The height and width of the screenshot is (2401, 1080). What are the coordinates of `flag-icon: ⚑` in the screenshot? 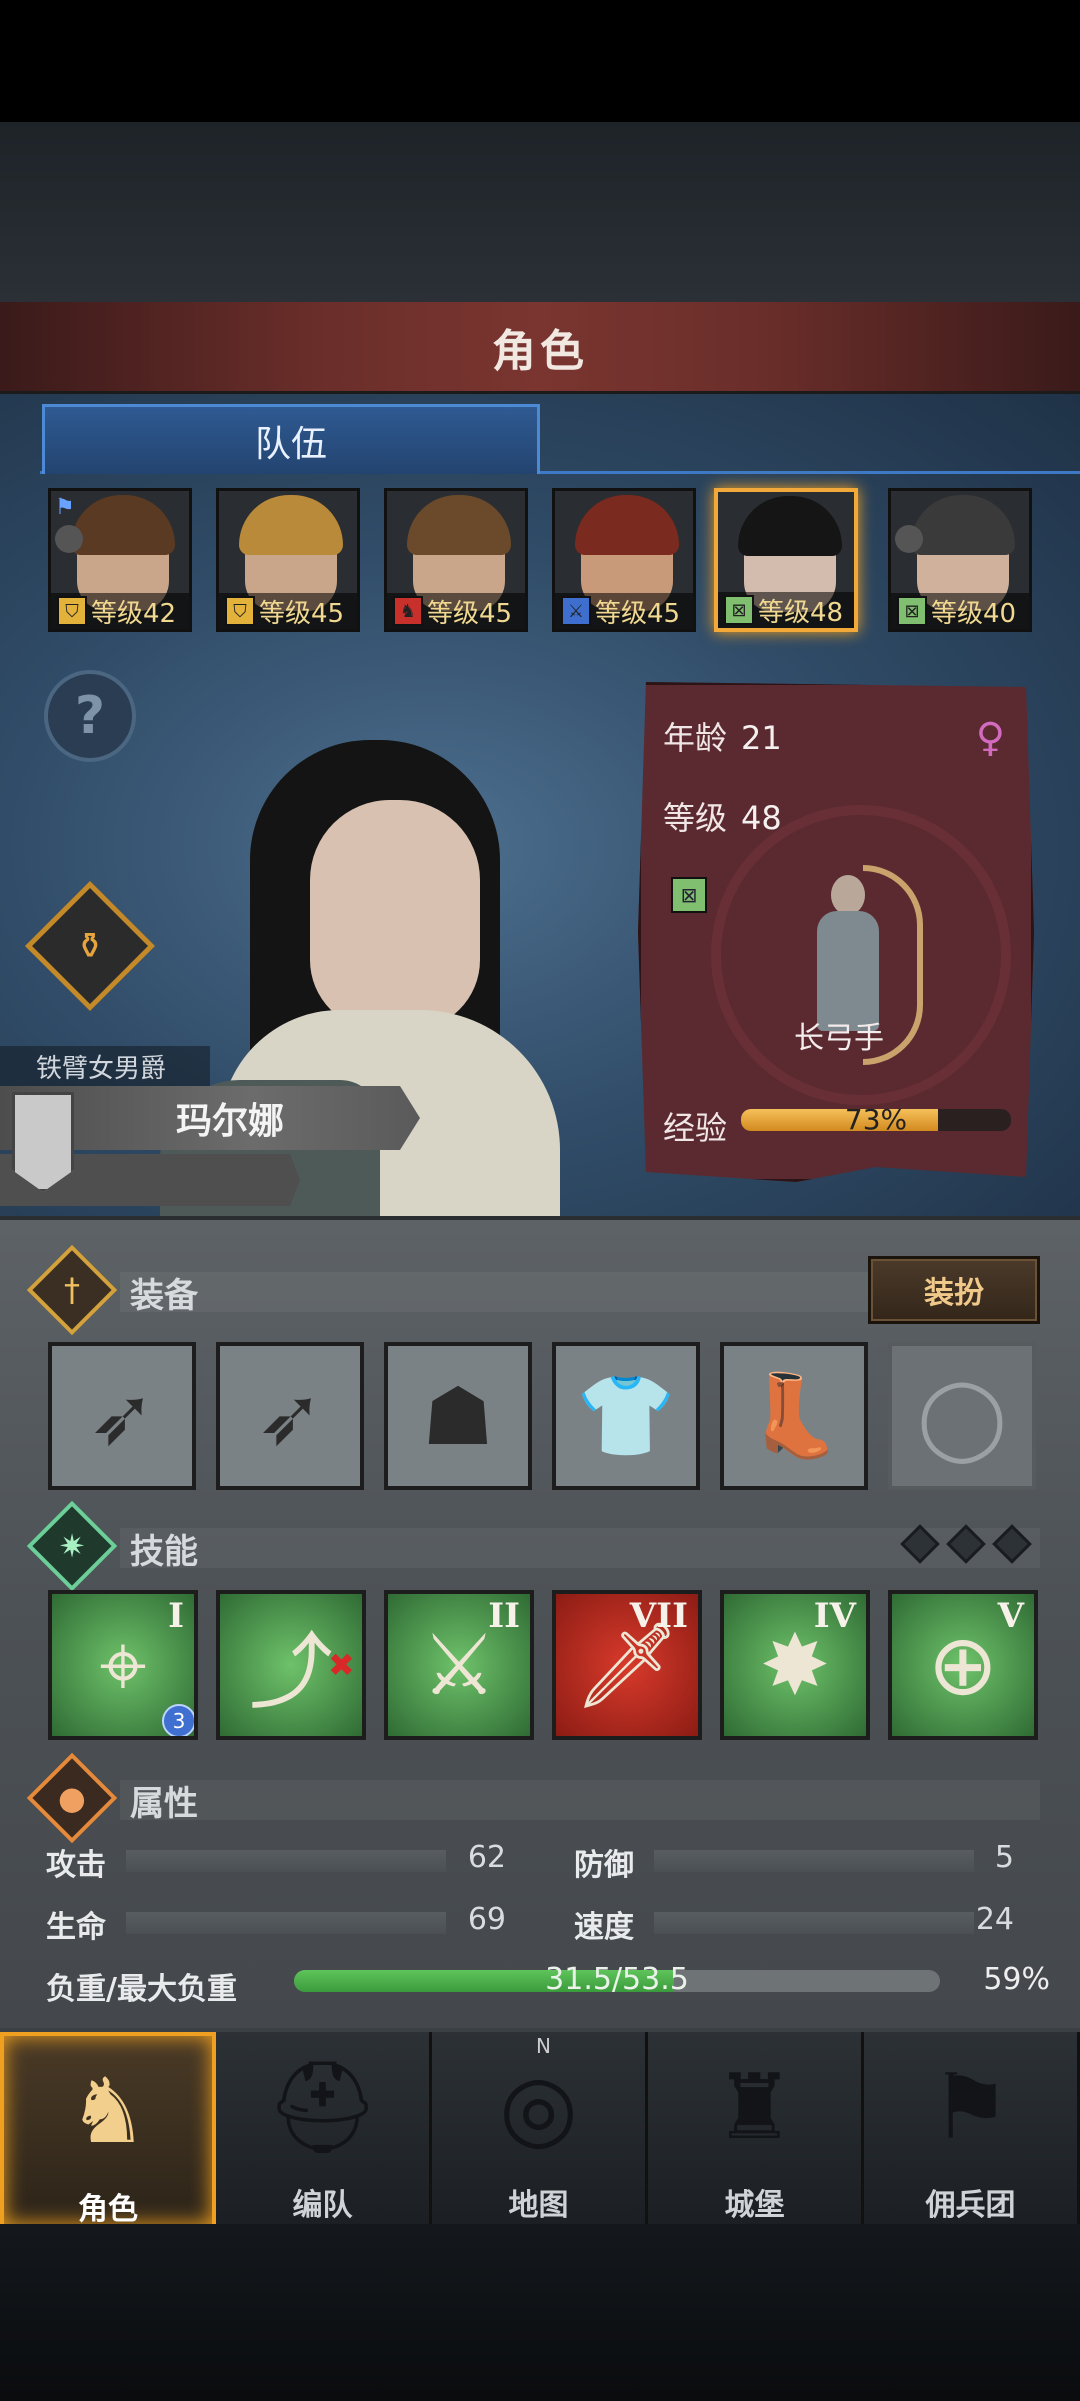 It's located at (65, 507).